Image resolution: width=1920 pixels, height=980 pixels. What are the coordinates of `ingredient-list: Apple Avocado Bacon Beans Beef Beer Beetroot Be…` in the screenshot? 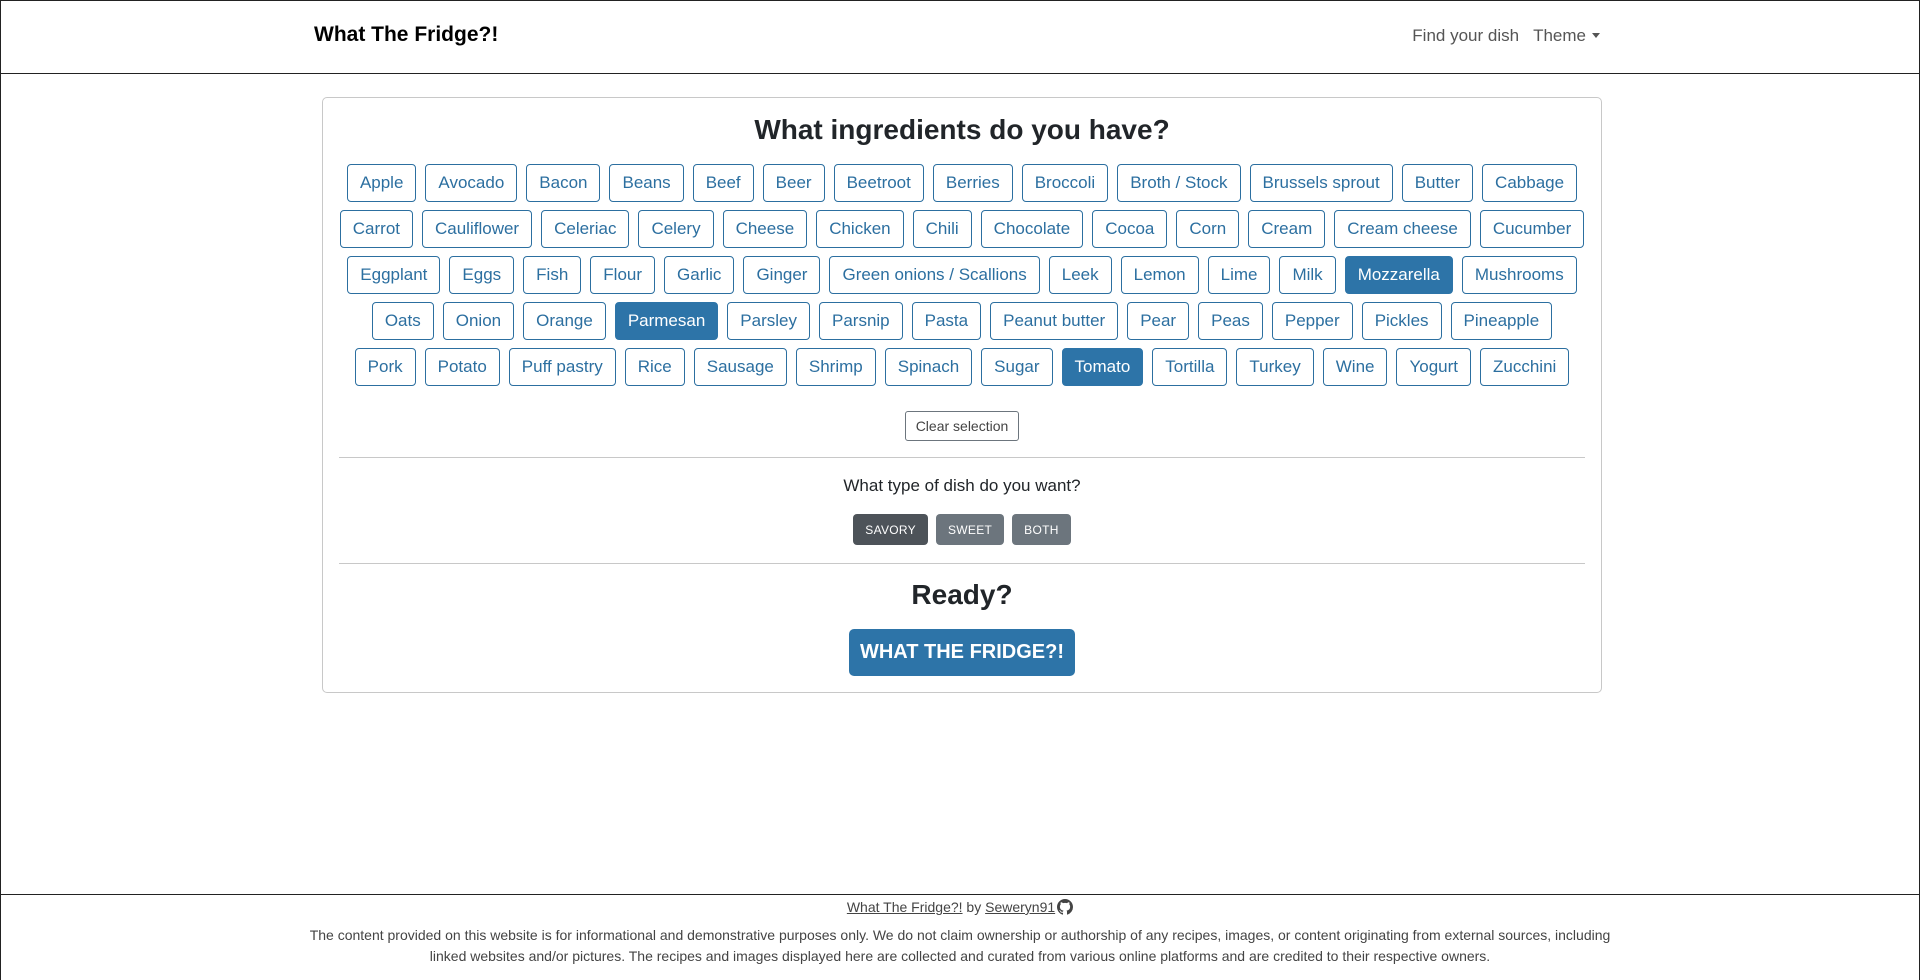 It's located at (962, 275).